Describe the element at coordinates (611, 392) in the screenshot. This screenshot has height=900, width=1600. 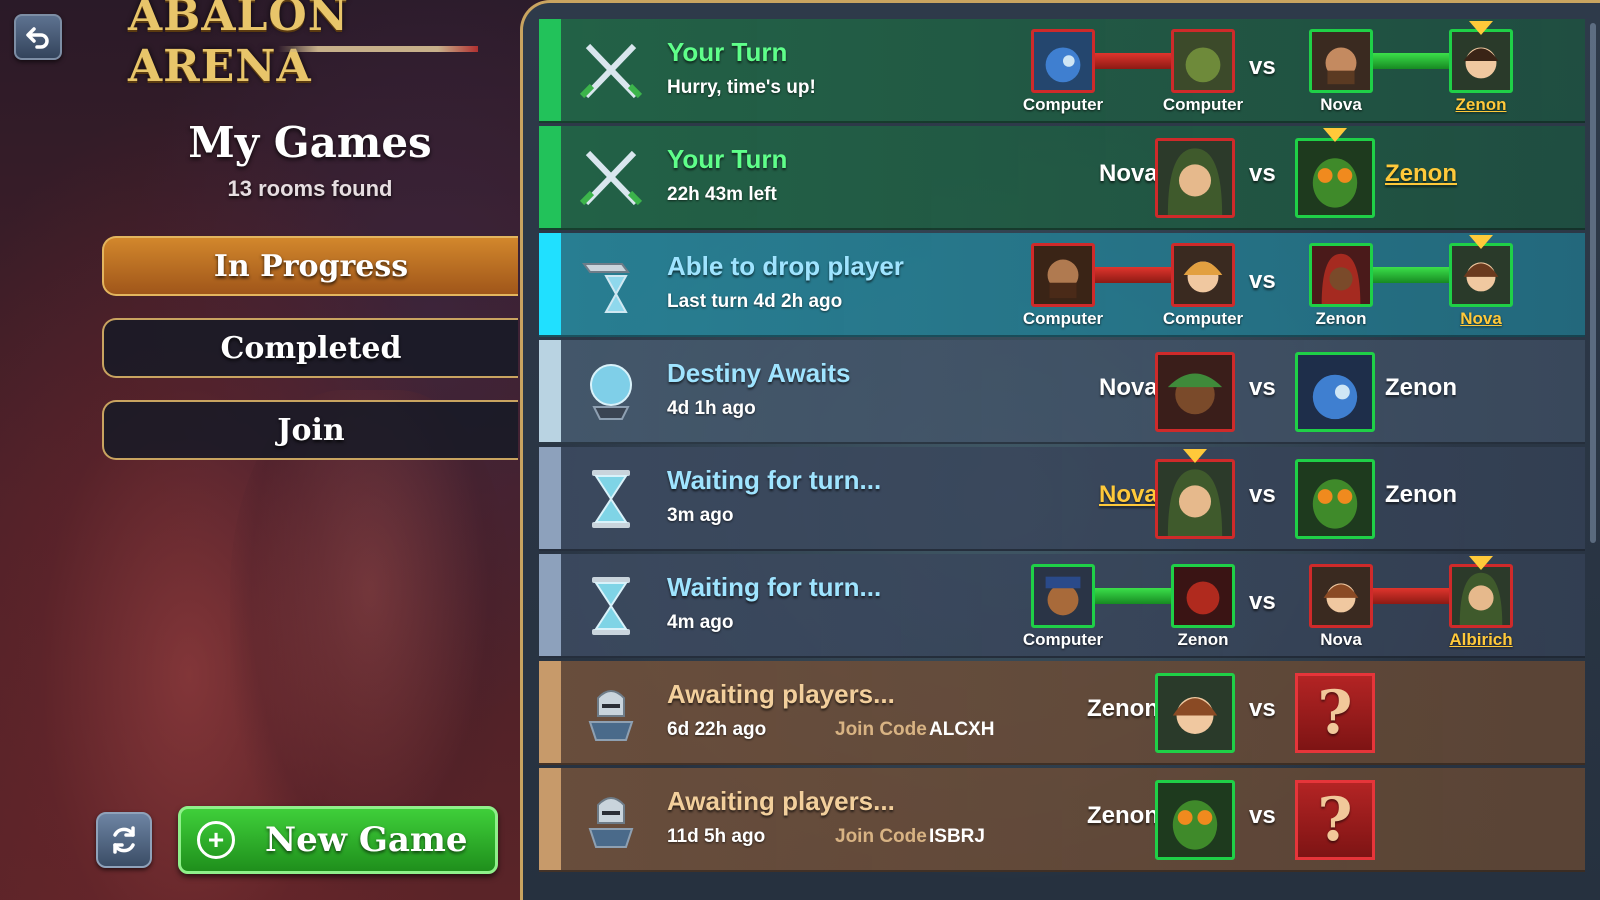
I see `crystal-ball-icon` at that location.